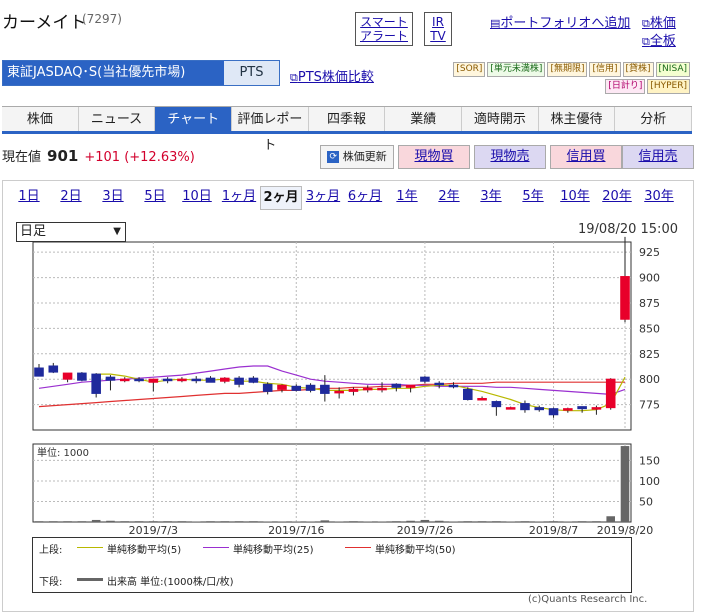 The image size is (701, 612). What do you see at coordinates (415, 550) in the screenshot?
I see `legend-ma50: 単純移動平均(50)` at bounding box center [415, 550].